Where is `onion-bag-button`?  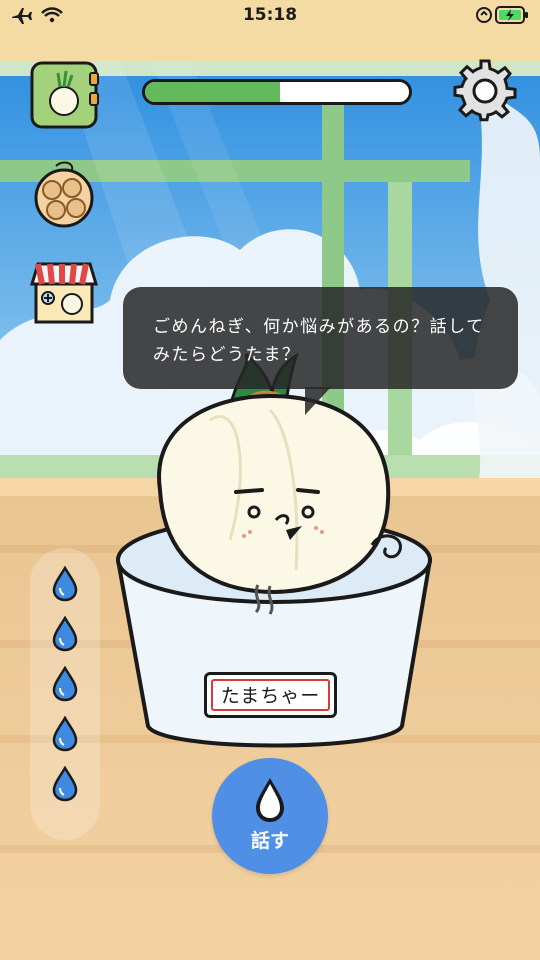
onion-bag-button is located at coordinates (64, 194).